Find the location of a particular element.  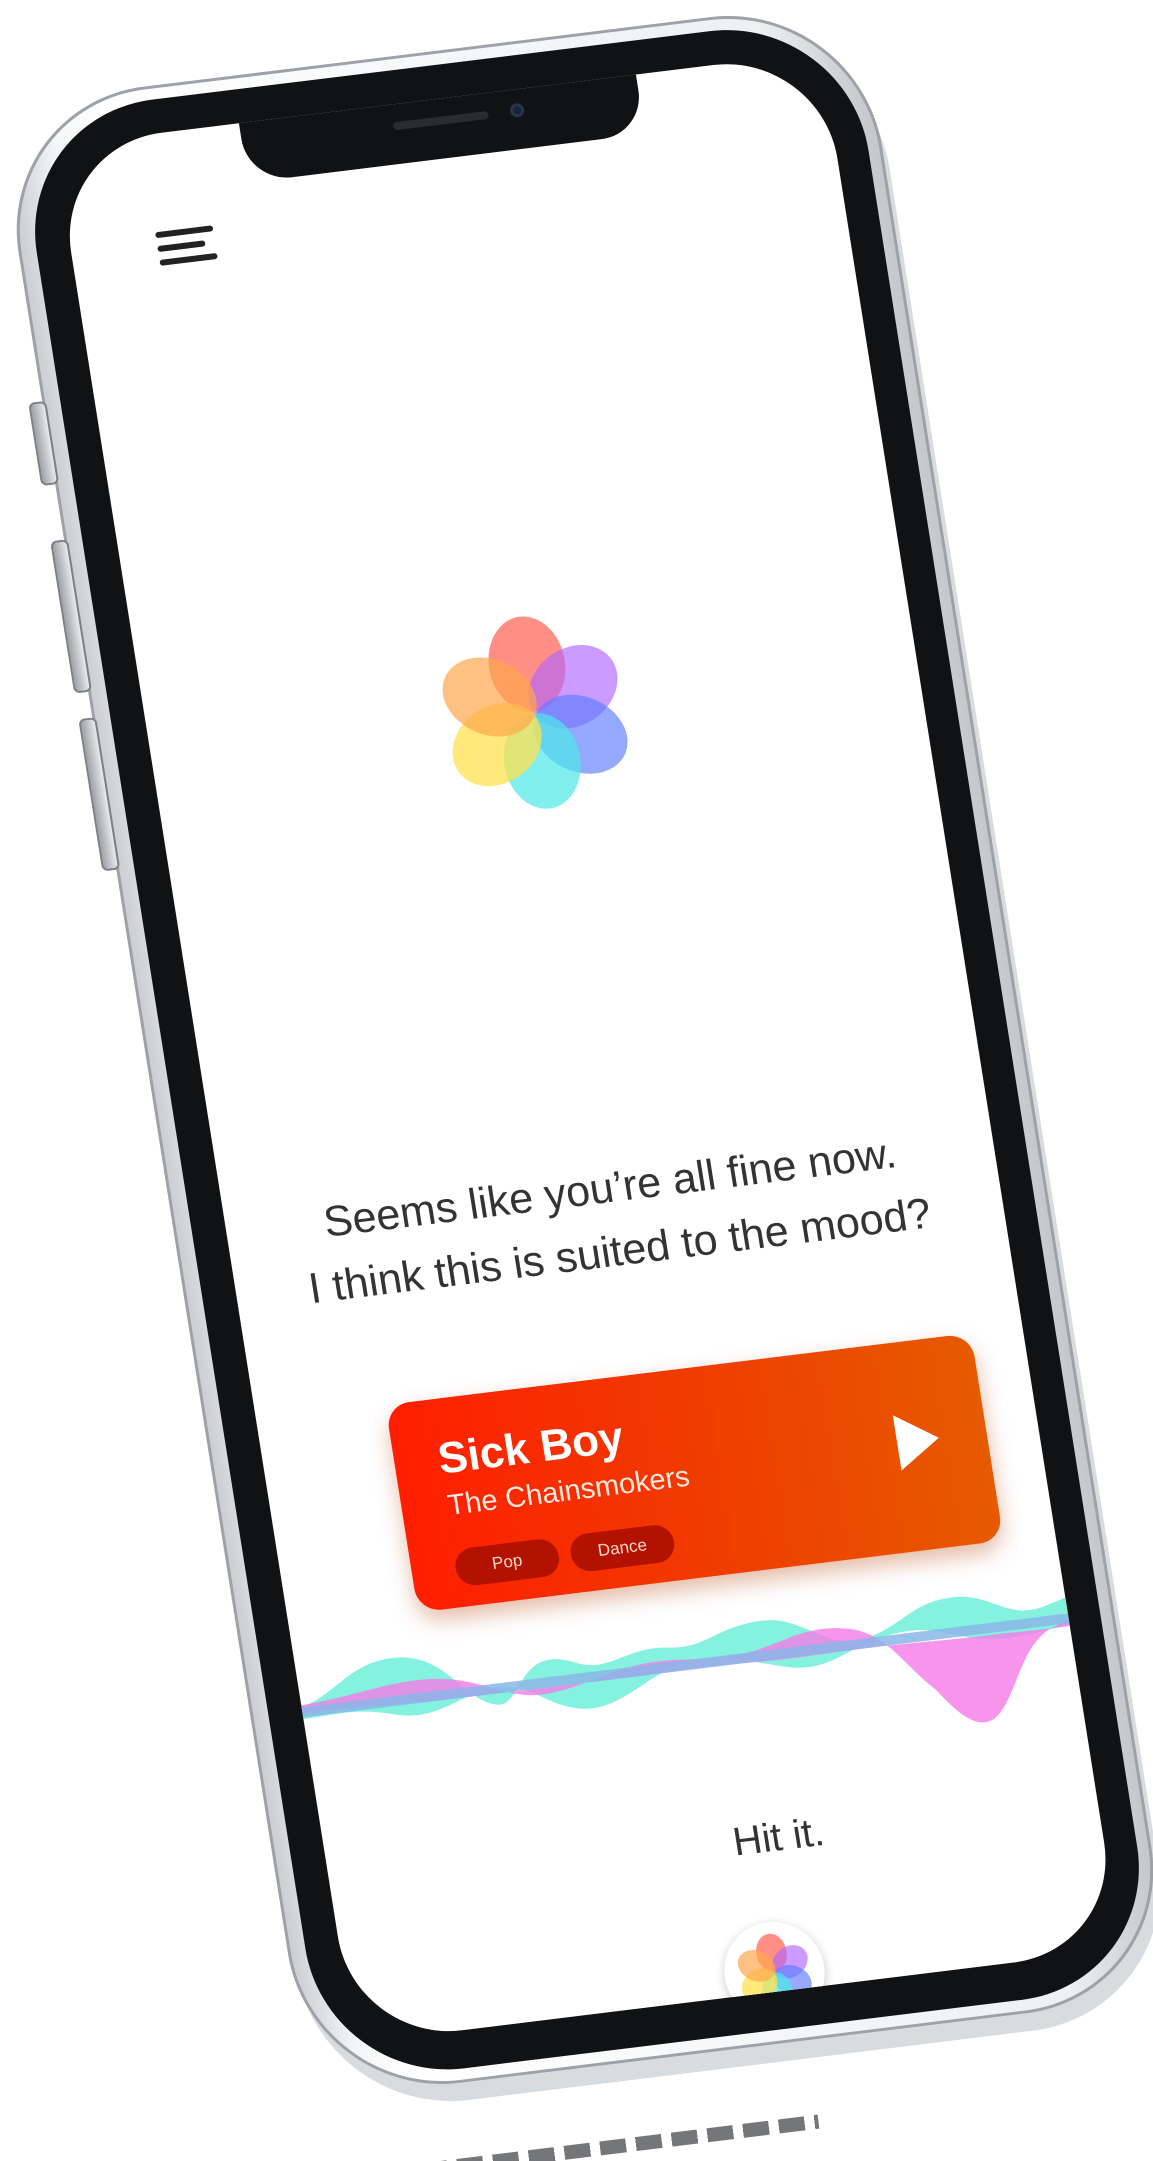

hamburger-menu-icon is located at coordinates (186, 248).